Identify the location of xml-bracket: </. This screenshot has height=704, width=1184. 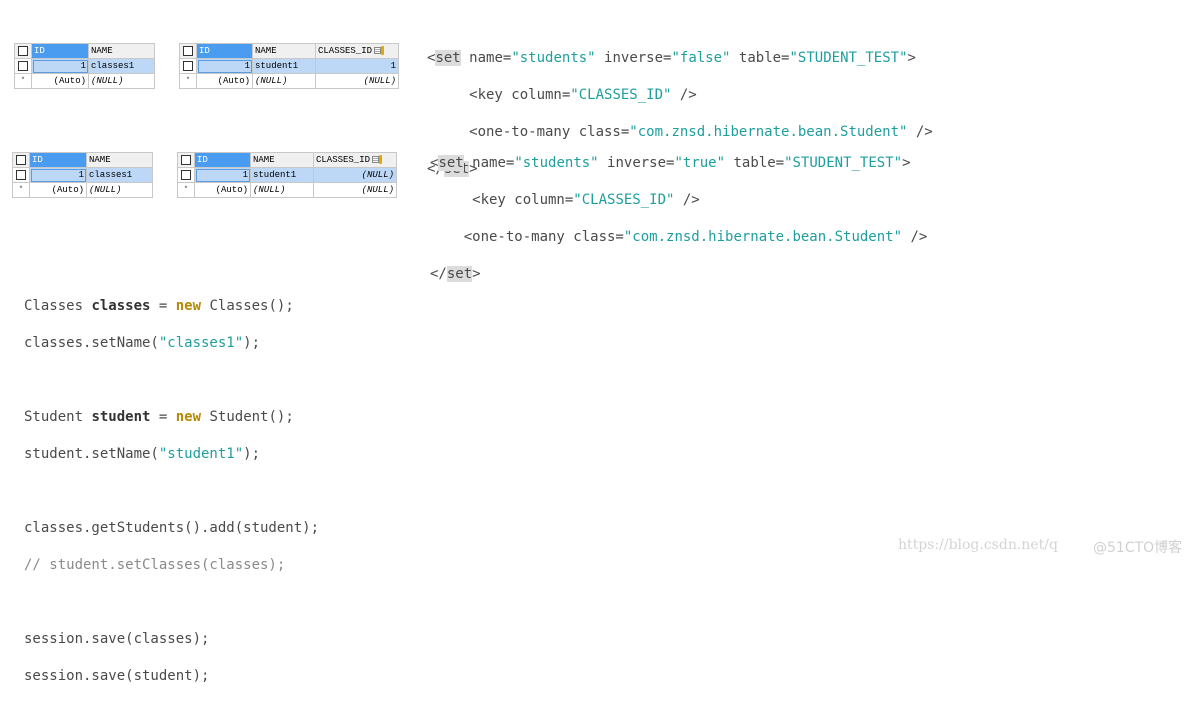
(438, 273).